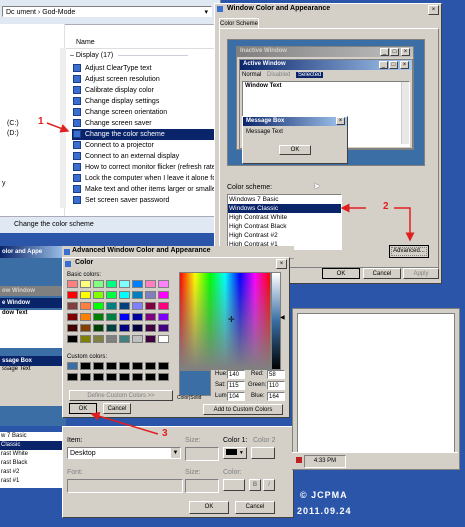 The width and height of the screenshot is (465, 527). I want to click on watermark-date: 2011.09.24, so click(324, 511).